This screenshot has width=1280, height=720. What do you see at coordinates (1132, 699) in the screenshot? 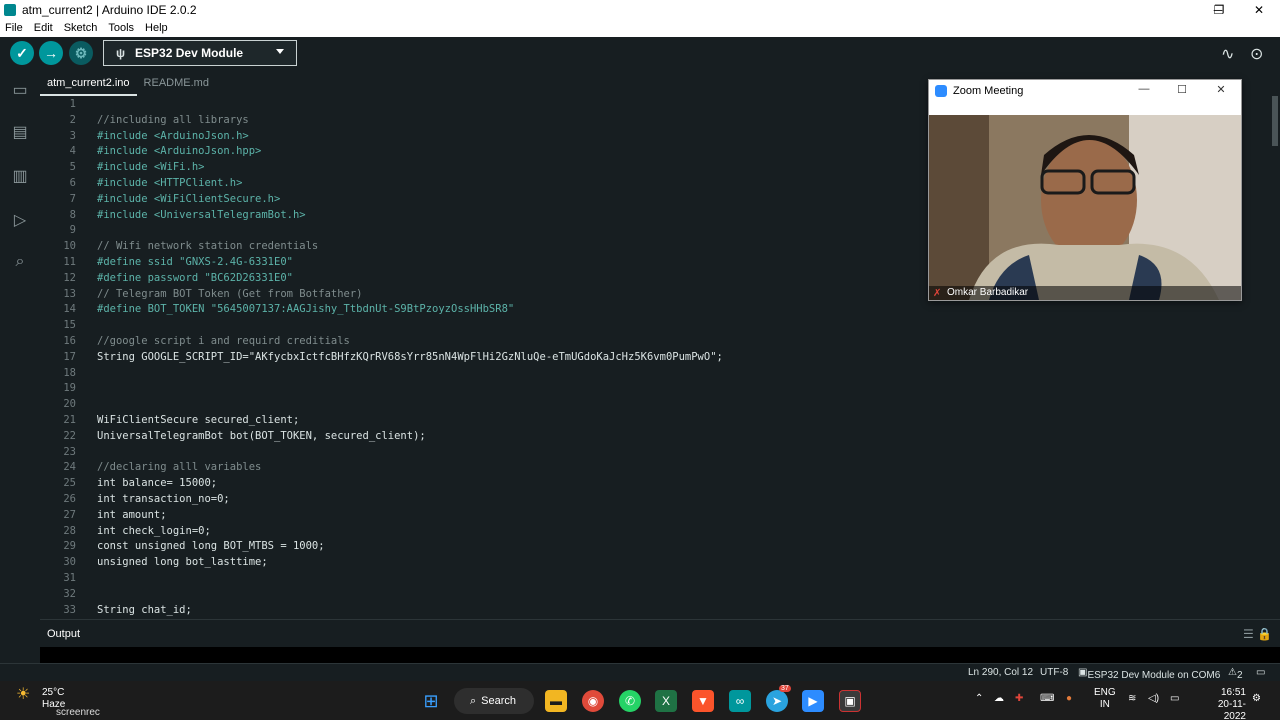
I see `wifi-icon: ≋` at bounding box center [1132, 699].